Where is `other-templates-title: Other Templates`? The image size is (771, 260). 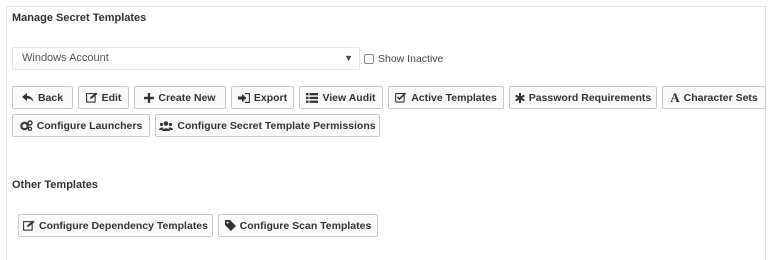 other-templates-title: Other Templates is located at coordinates (55, 185).